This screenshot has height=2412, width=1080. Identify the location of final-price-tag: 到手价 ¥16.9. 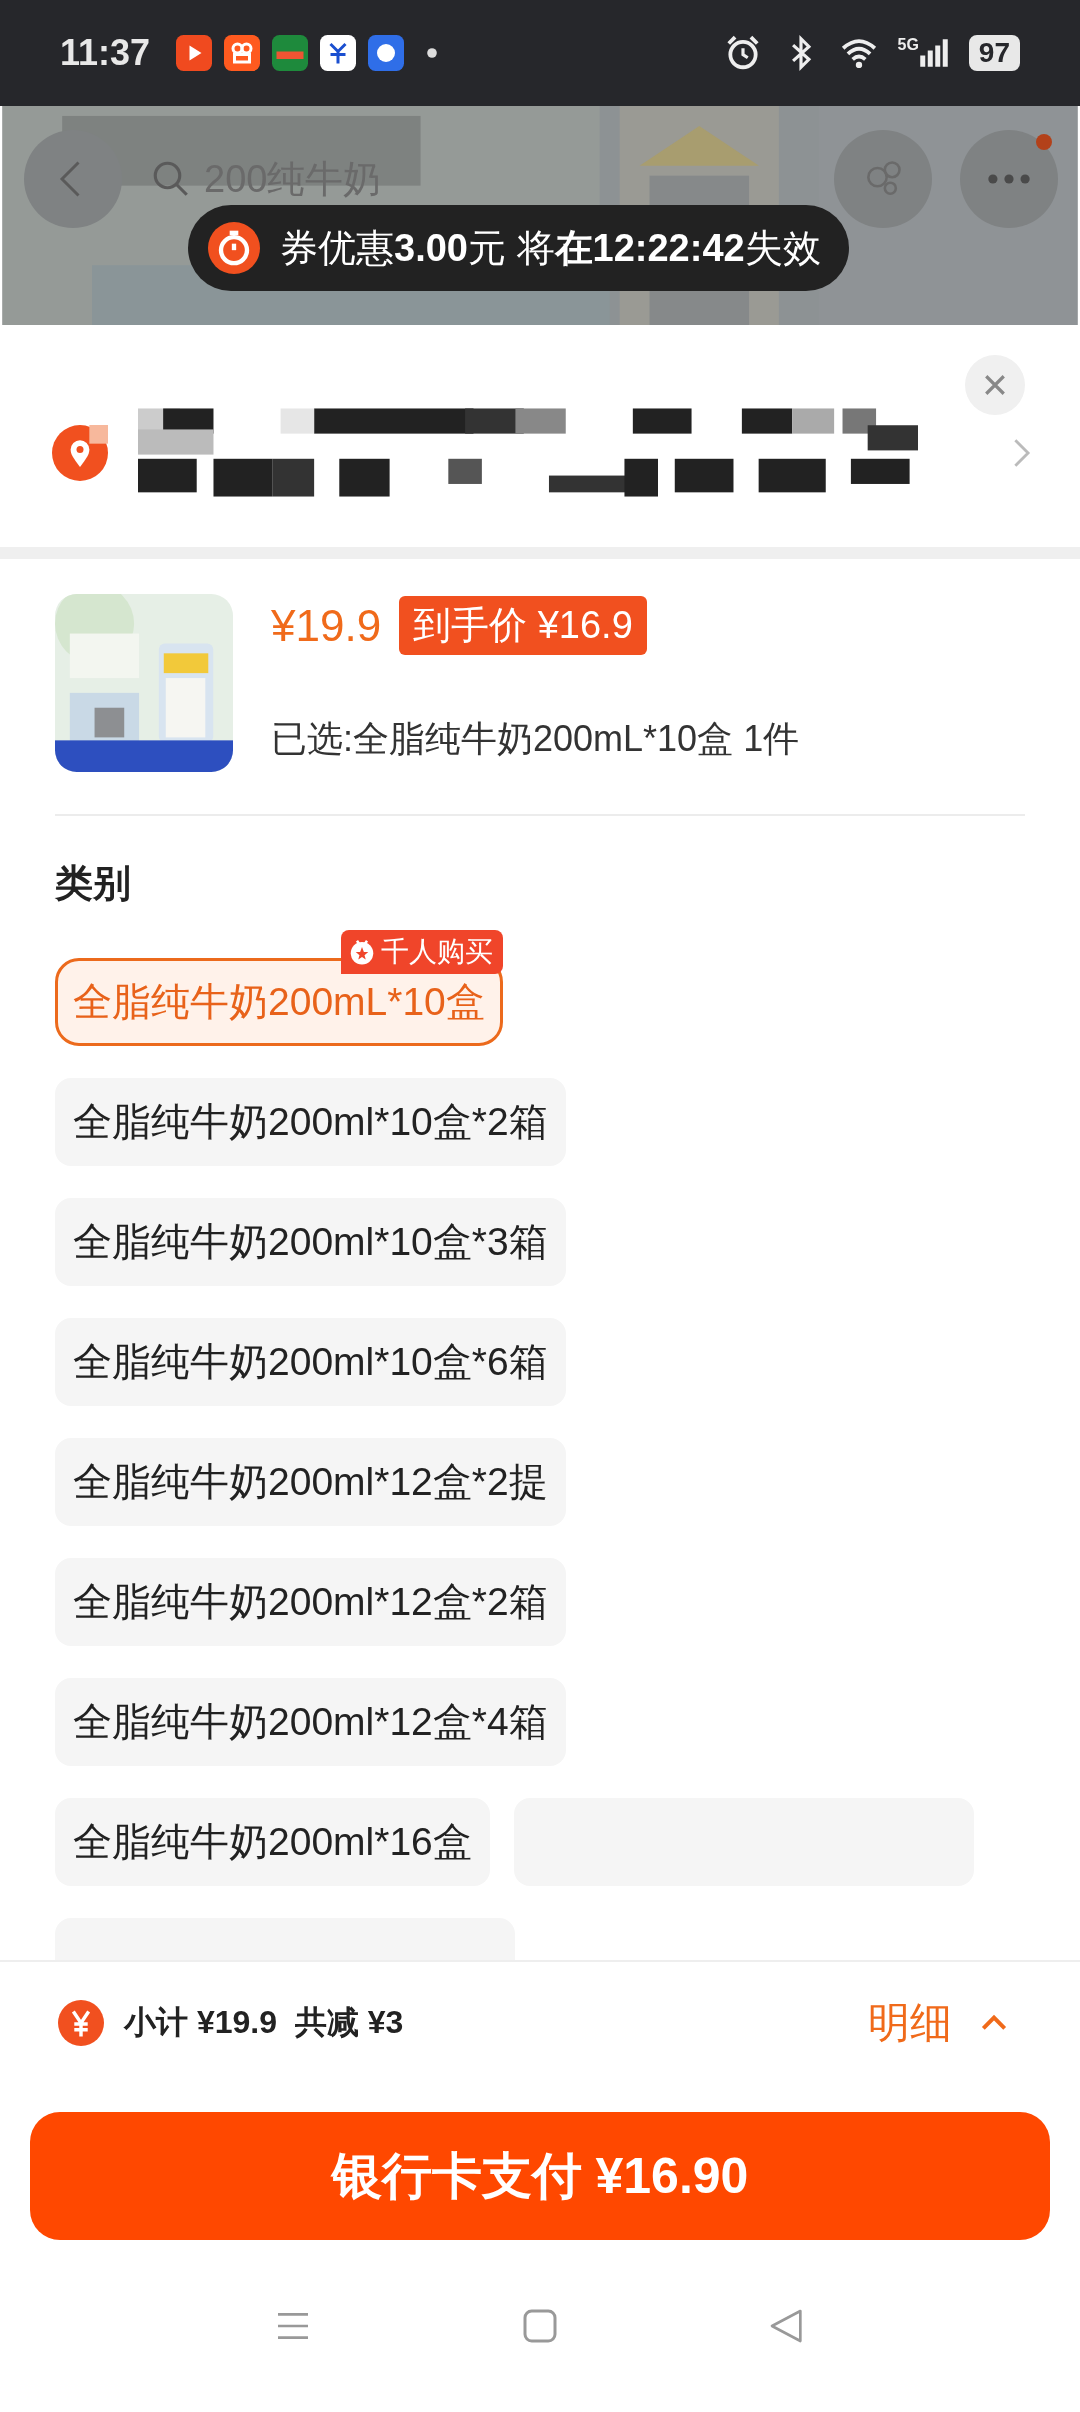
(523, 625).